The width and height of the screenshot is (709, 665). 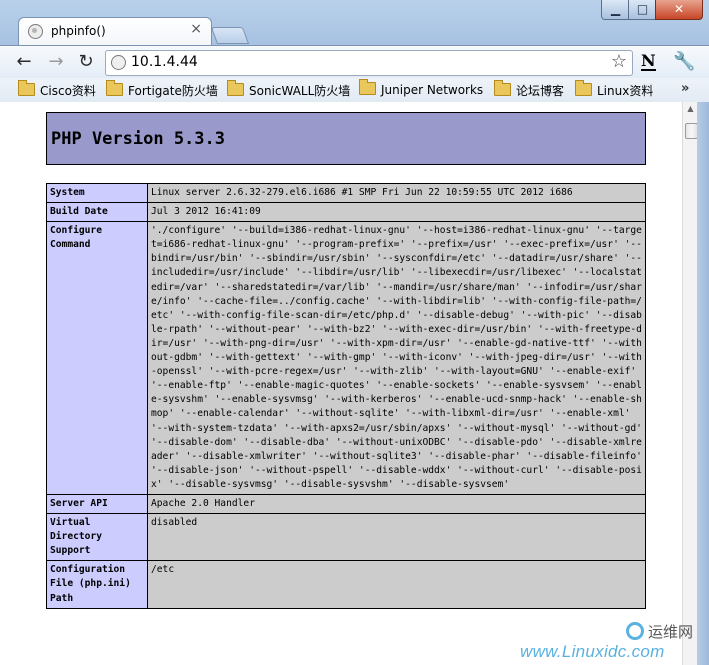 I want to click on tab-title: phpinfo(), so click(x=78, y=31).